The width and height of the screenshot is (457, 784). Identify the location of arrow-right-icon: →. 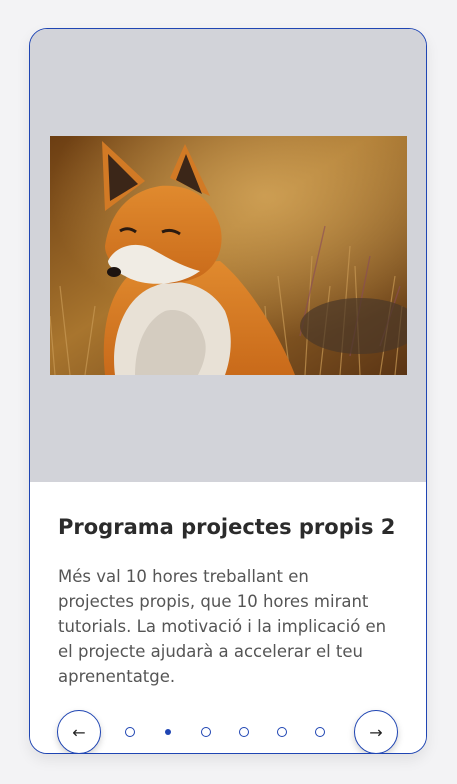
(376, 732).